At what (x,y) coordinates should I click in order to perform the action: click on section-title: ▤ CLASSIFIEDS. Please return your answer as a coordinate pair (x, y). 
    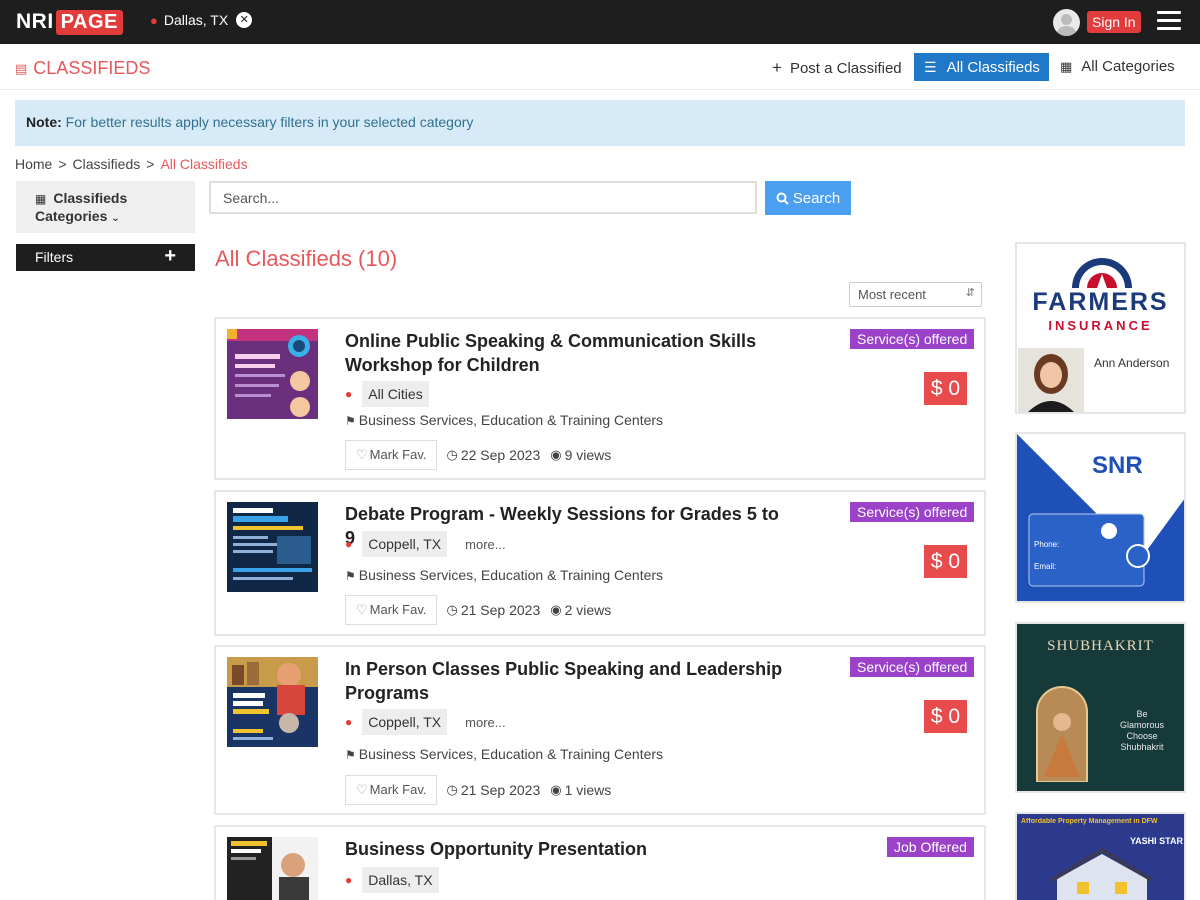
    Looking at the image, I should click on (82, 68).